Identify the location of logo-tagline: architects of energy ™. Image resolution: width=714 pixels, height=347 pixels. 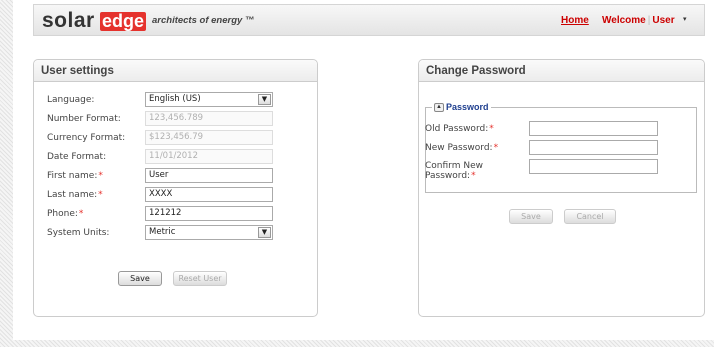
(203, 20).